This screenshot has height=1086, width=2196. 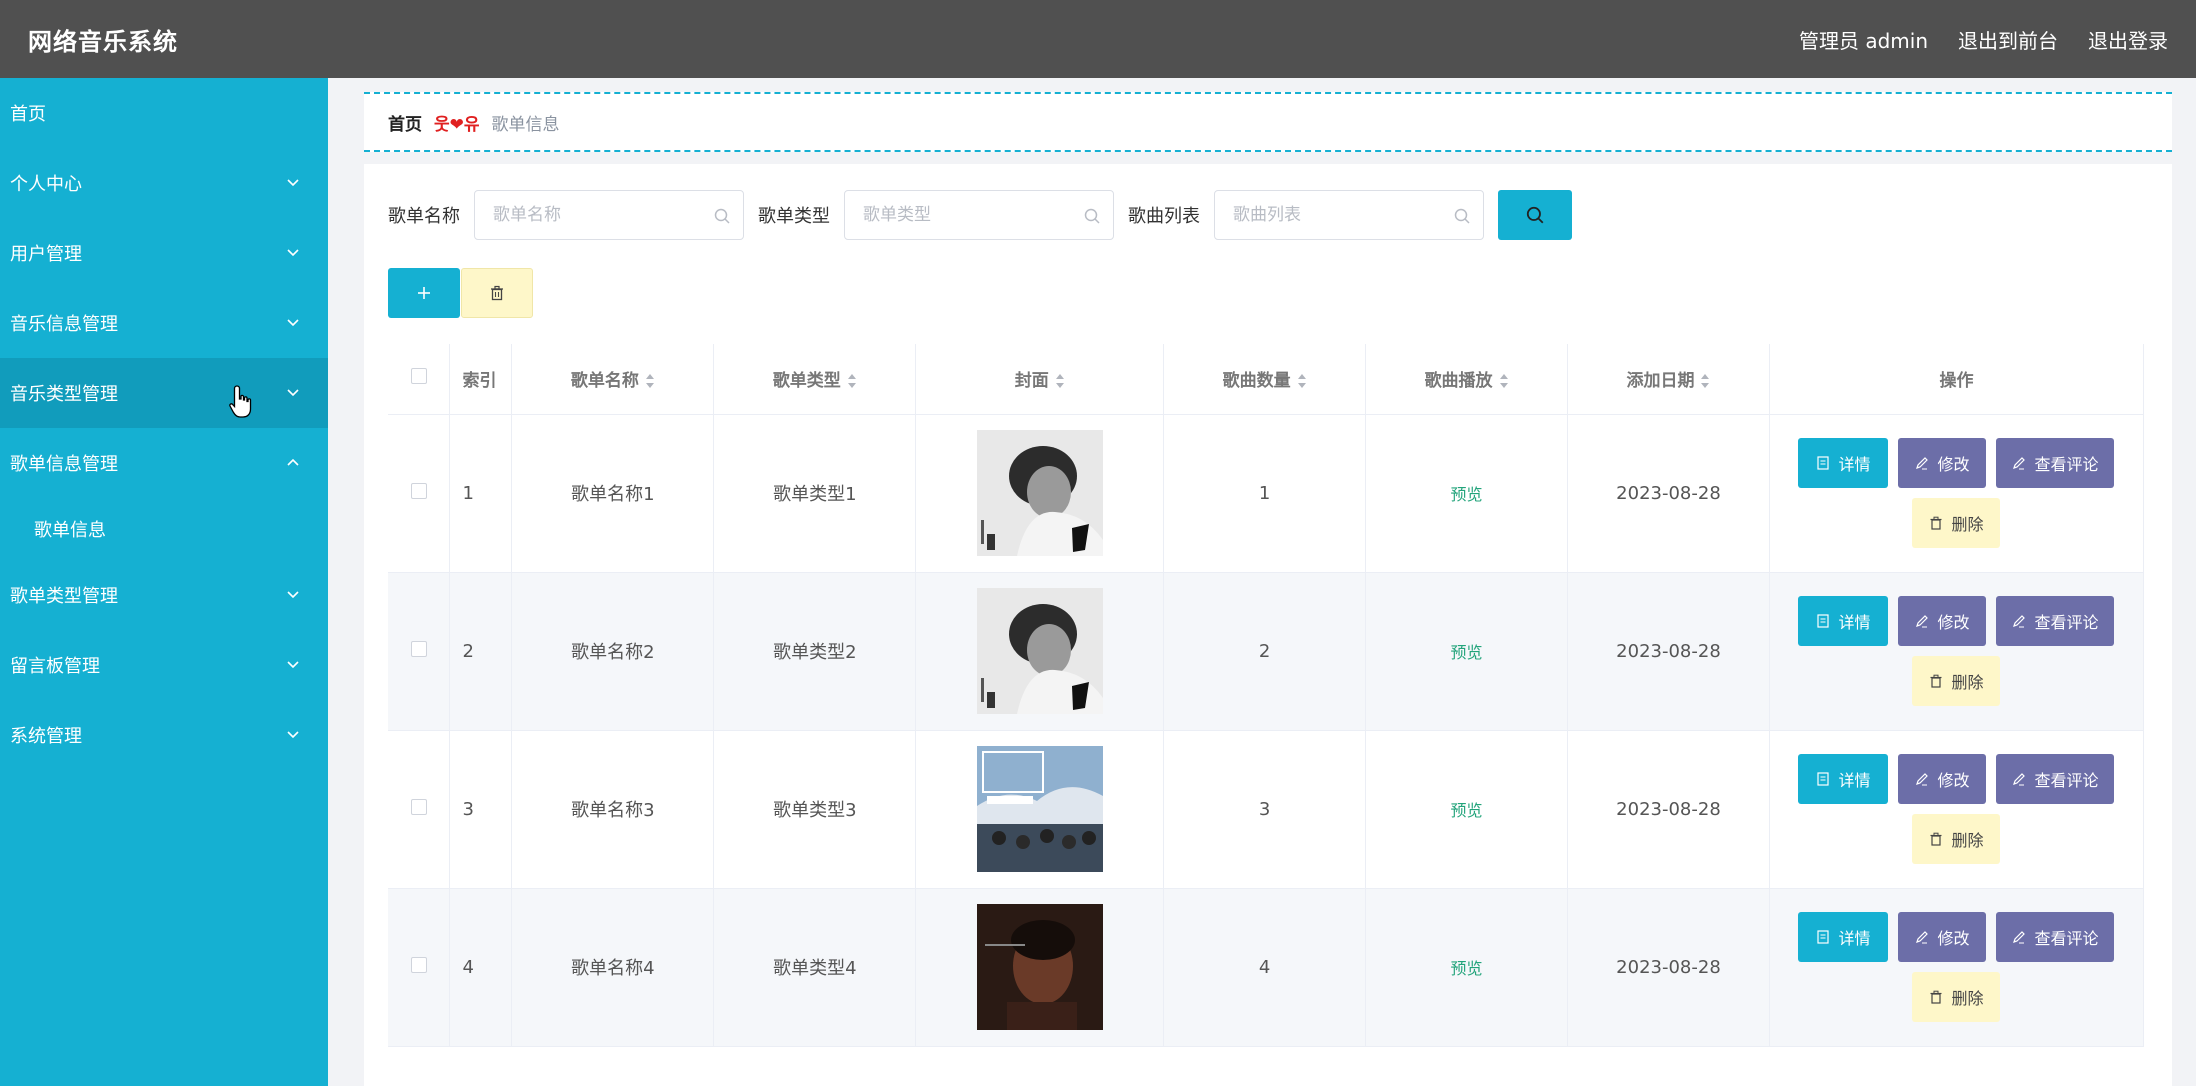 What do you see at coordinates (1957, 379) in the screenshot?
I see `column-header-actions: 操作` at bounding box center [1957, 379].